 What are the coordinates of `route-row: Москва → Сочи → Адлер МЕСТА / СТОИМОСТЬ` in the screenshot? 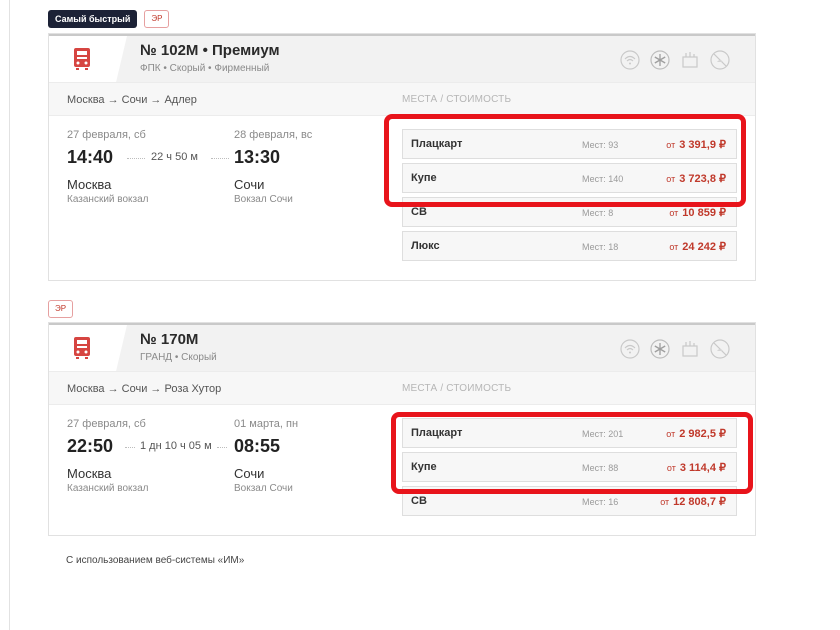 It's located at (402, 99).